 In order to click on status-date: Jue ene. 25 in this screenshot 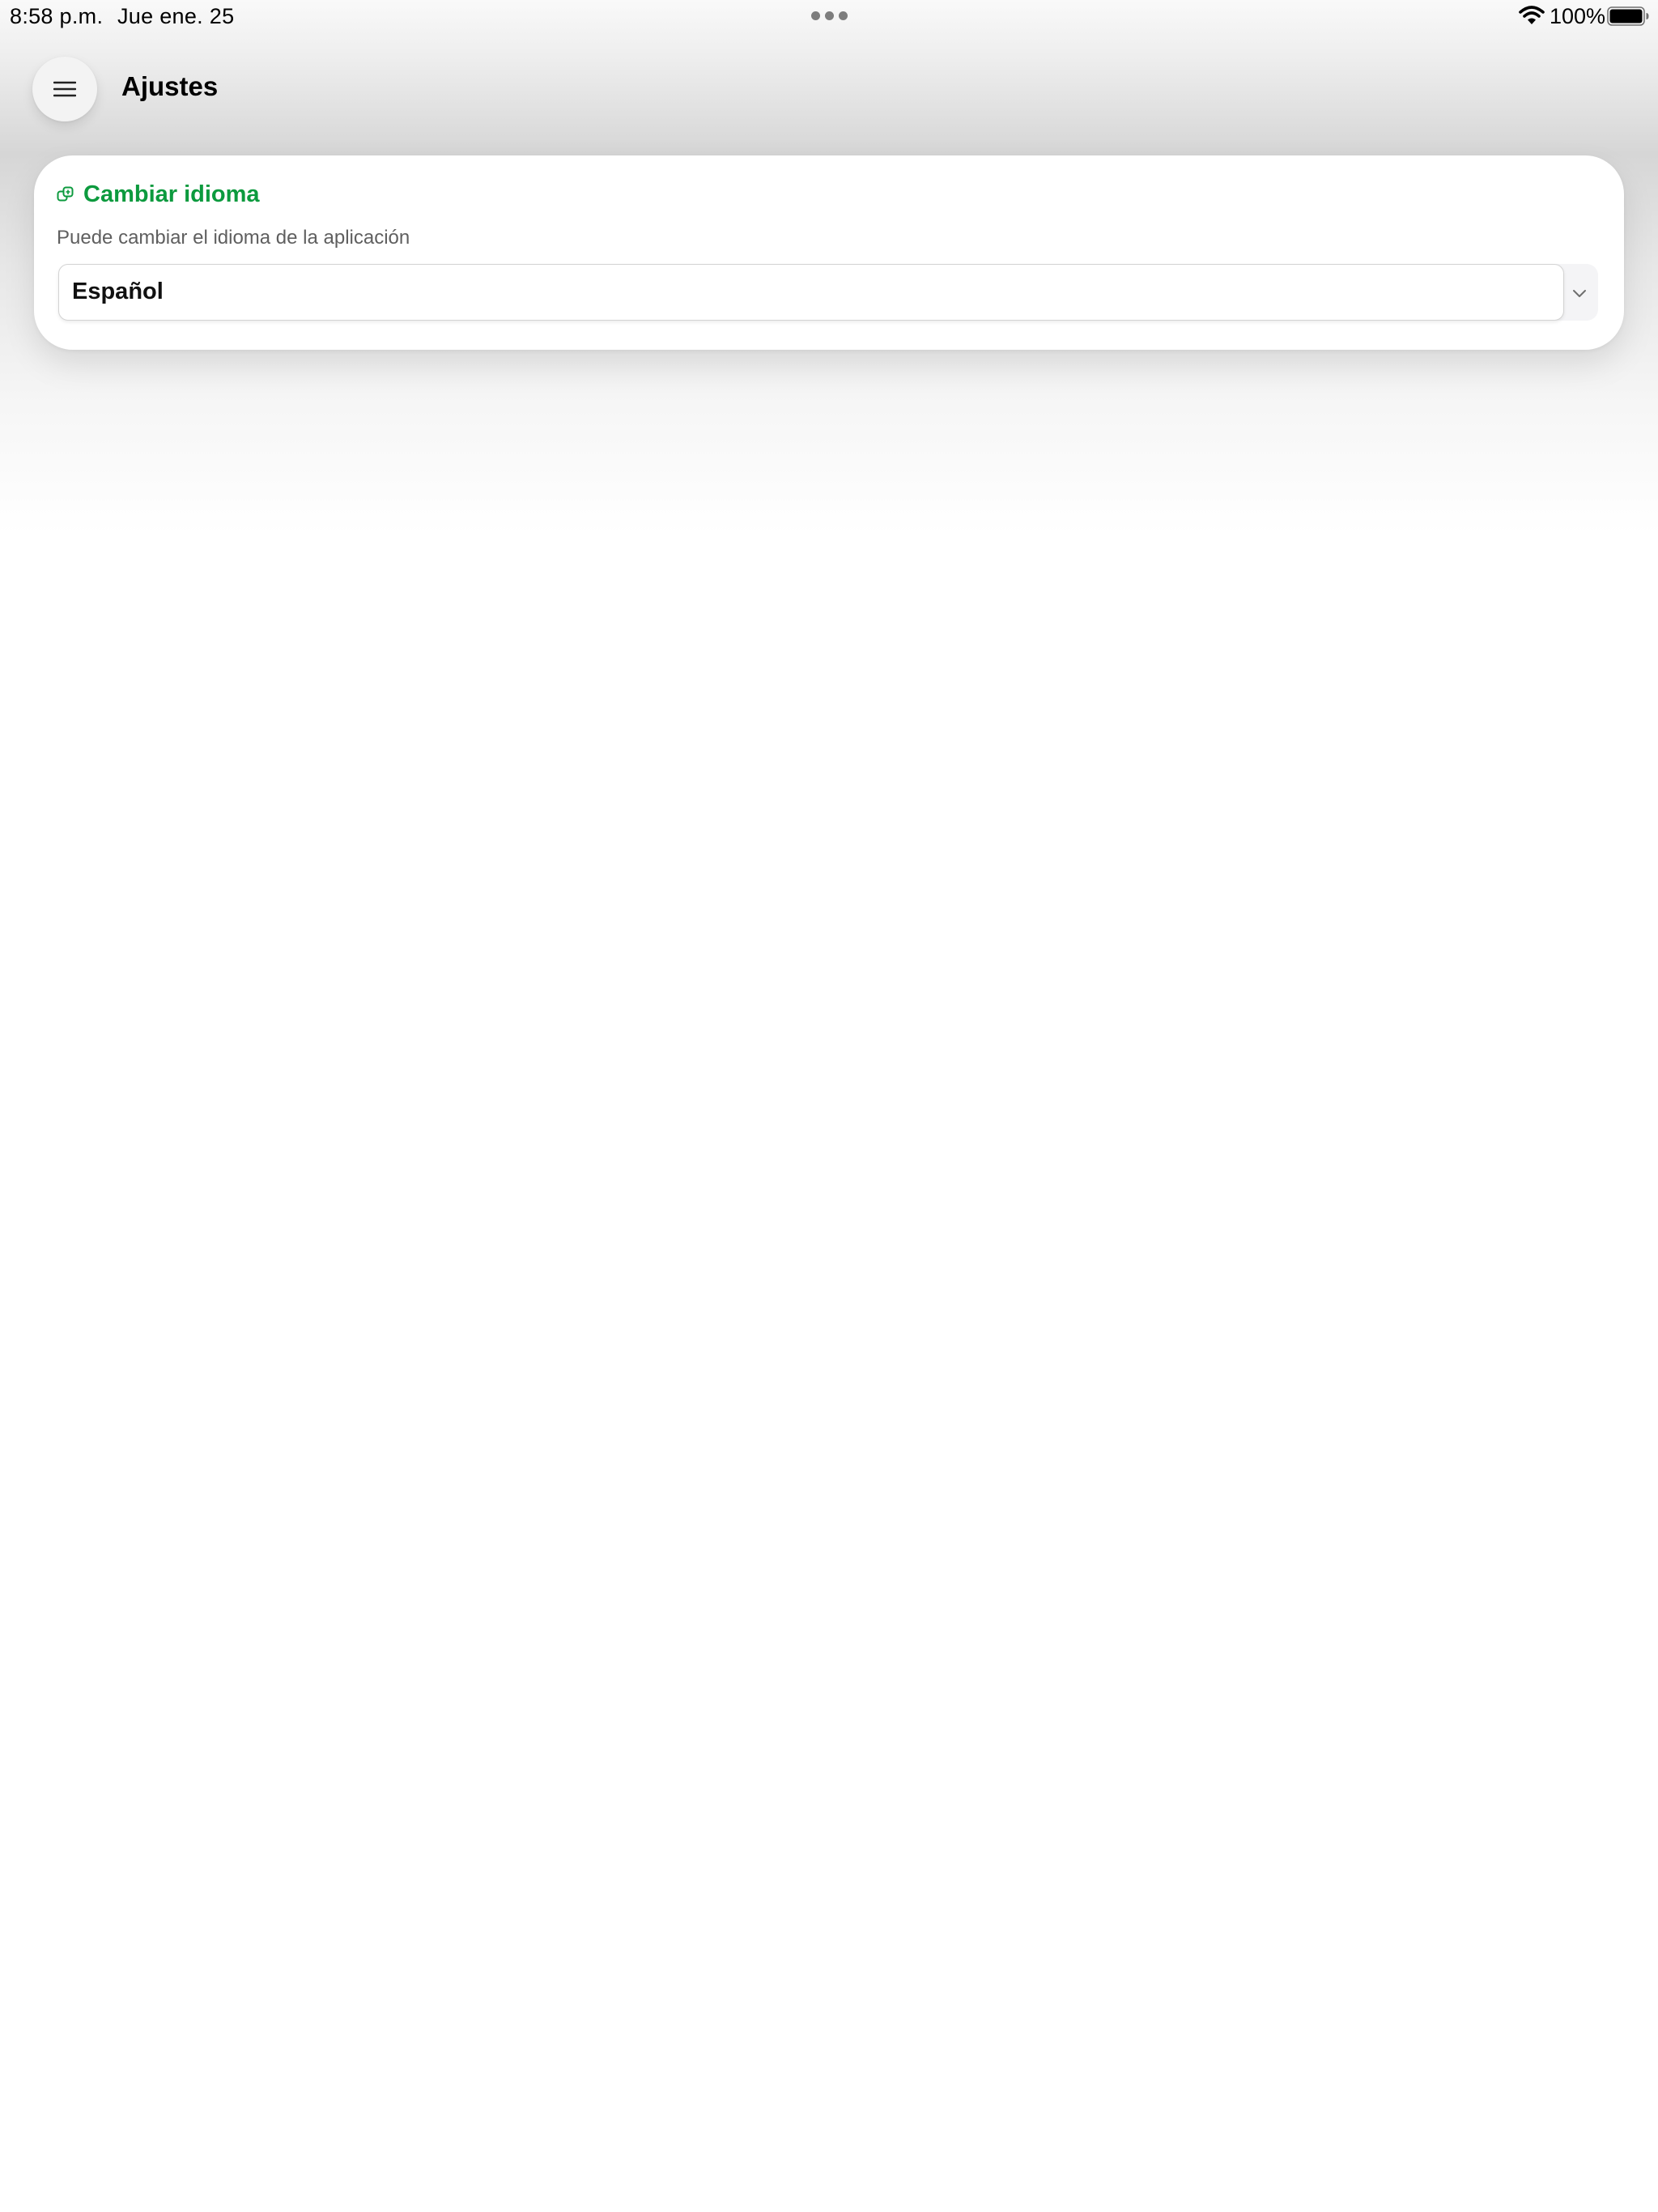, I will do `click(176, 16)`.